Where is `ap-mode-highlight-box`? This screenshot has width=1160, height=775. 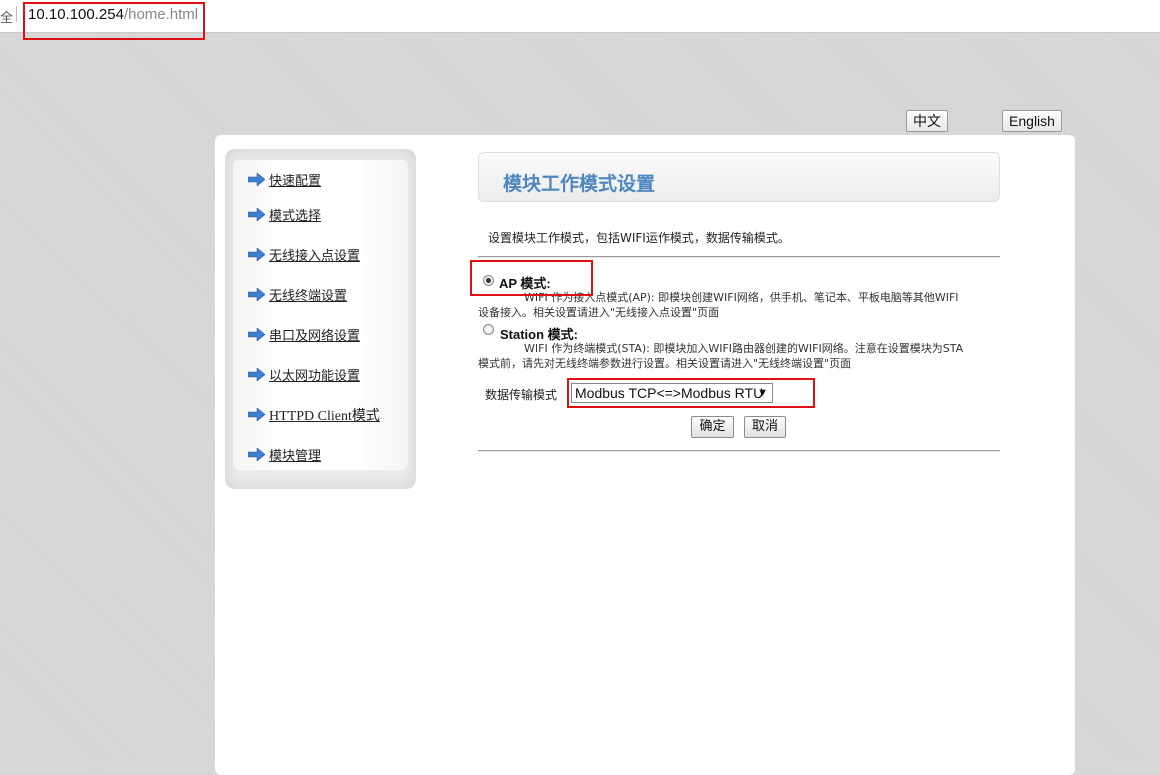 ap-mode-highlight-box is located at coordinates (531, 278).